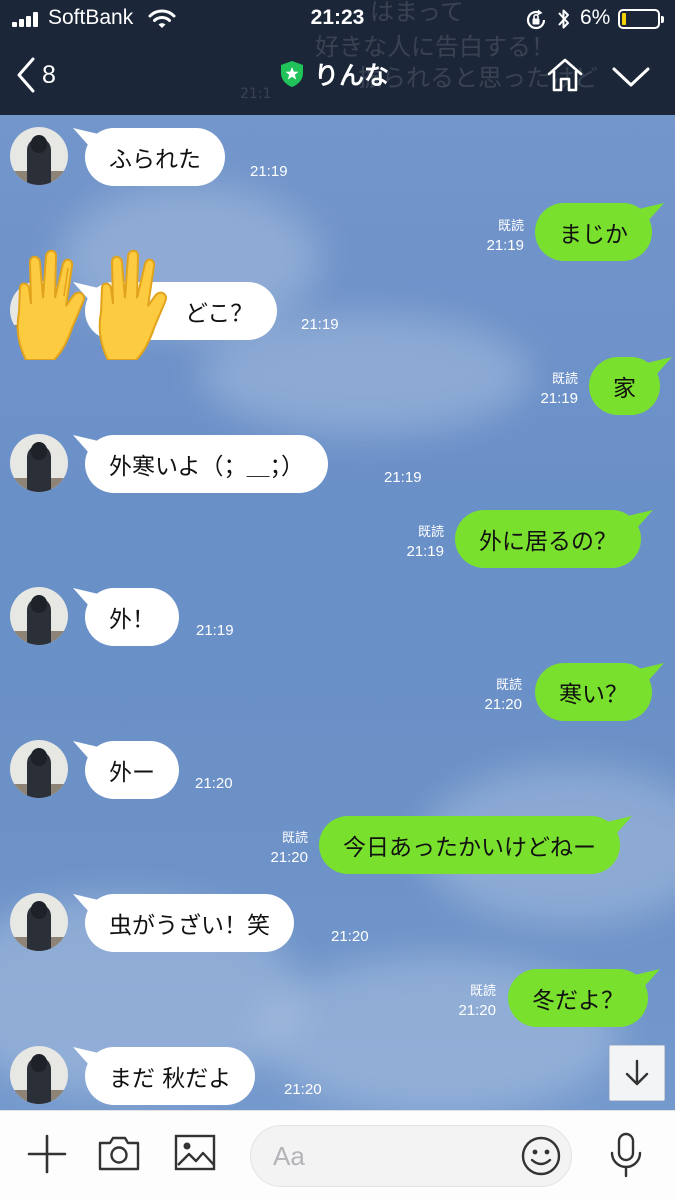 Image resolution: width=675 pixels, height=1200 pixels. I want to click on message-input: Aa, so click(411, 1156).